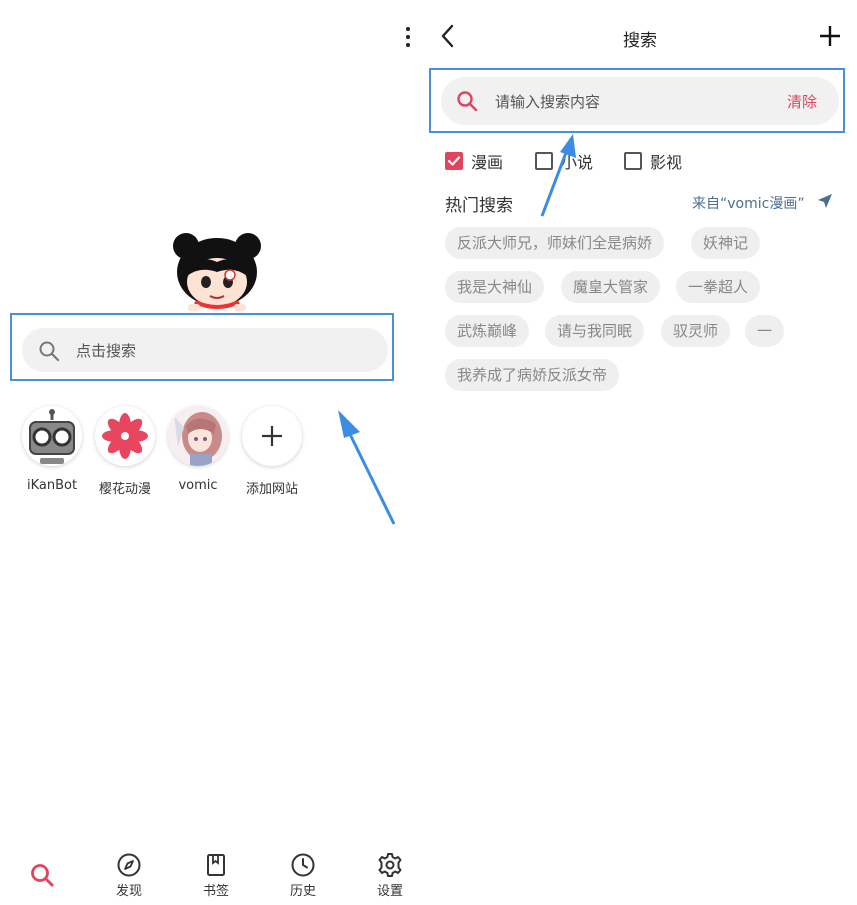  Describe the element at coordinates (457, 329) in the screenshot. I see `annotation-arrows` at that location.